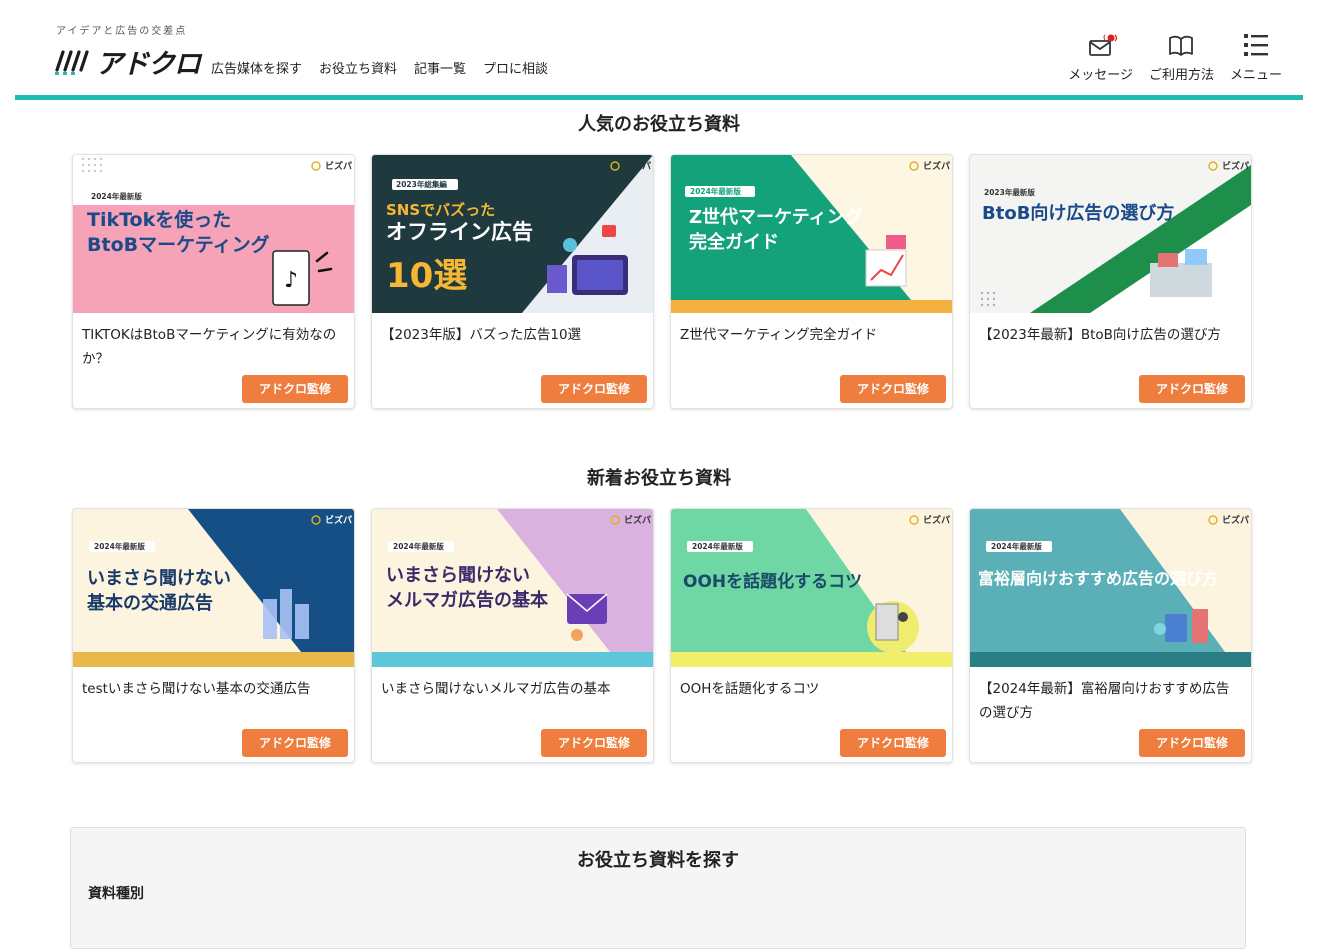 This screenshot has height=949, width=1318. What do you see at coordinates (1255, 45) in the screenshot?
I see `menu-icon` at bounding box center [1255, 45].